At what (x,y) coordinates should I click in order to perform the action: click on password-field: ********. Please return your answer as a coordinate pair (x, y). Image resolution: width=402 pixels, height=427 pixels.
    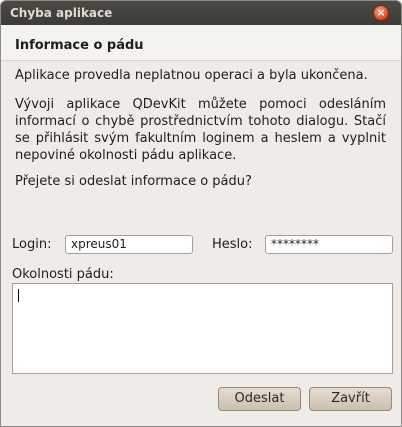
    Looking at the image, I should click on (329, 244).